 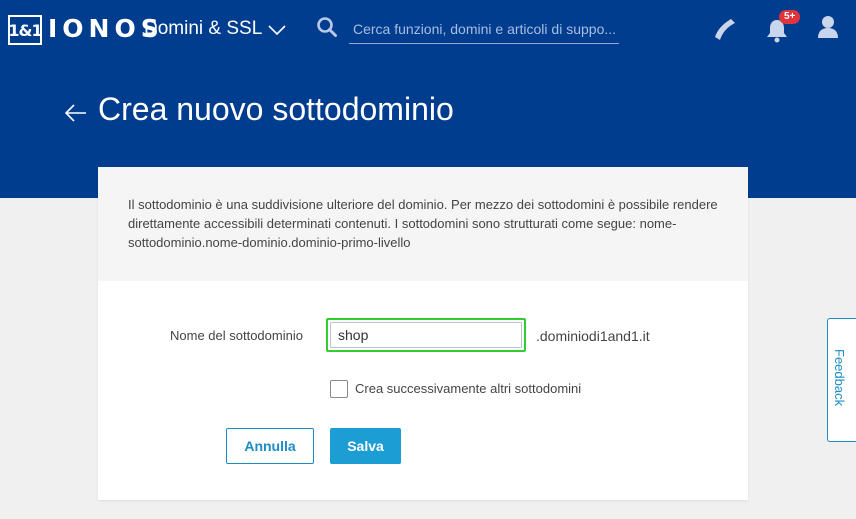 I want to click on create-more-subdomains-label: Crea successivamente altri sottodomini, so click(x=468, y=388).